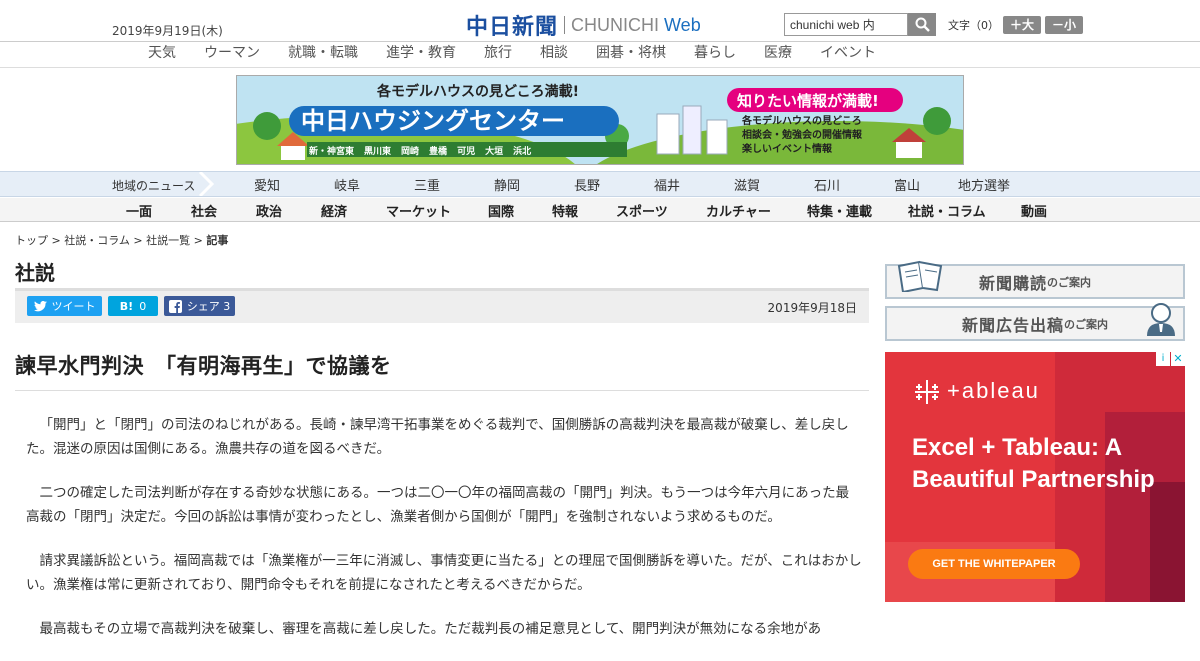 The width and height of the screenshot is (1200, 661). What do you see at coordinates (507, 184) in the screenshot?
I see `region-shizuoka: 静岡` at bounding box center [507, 184].